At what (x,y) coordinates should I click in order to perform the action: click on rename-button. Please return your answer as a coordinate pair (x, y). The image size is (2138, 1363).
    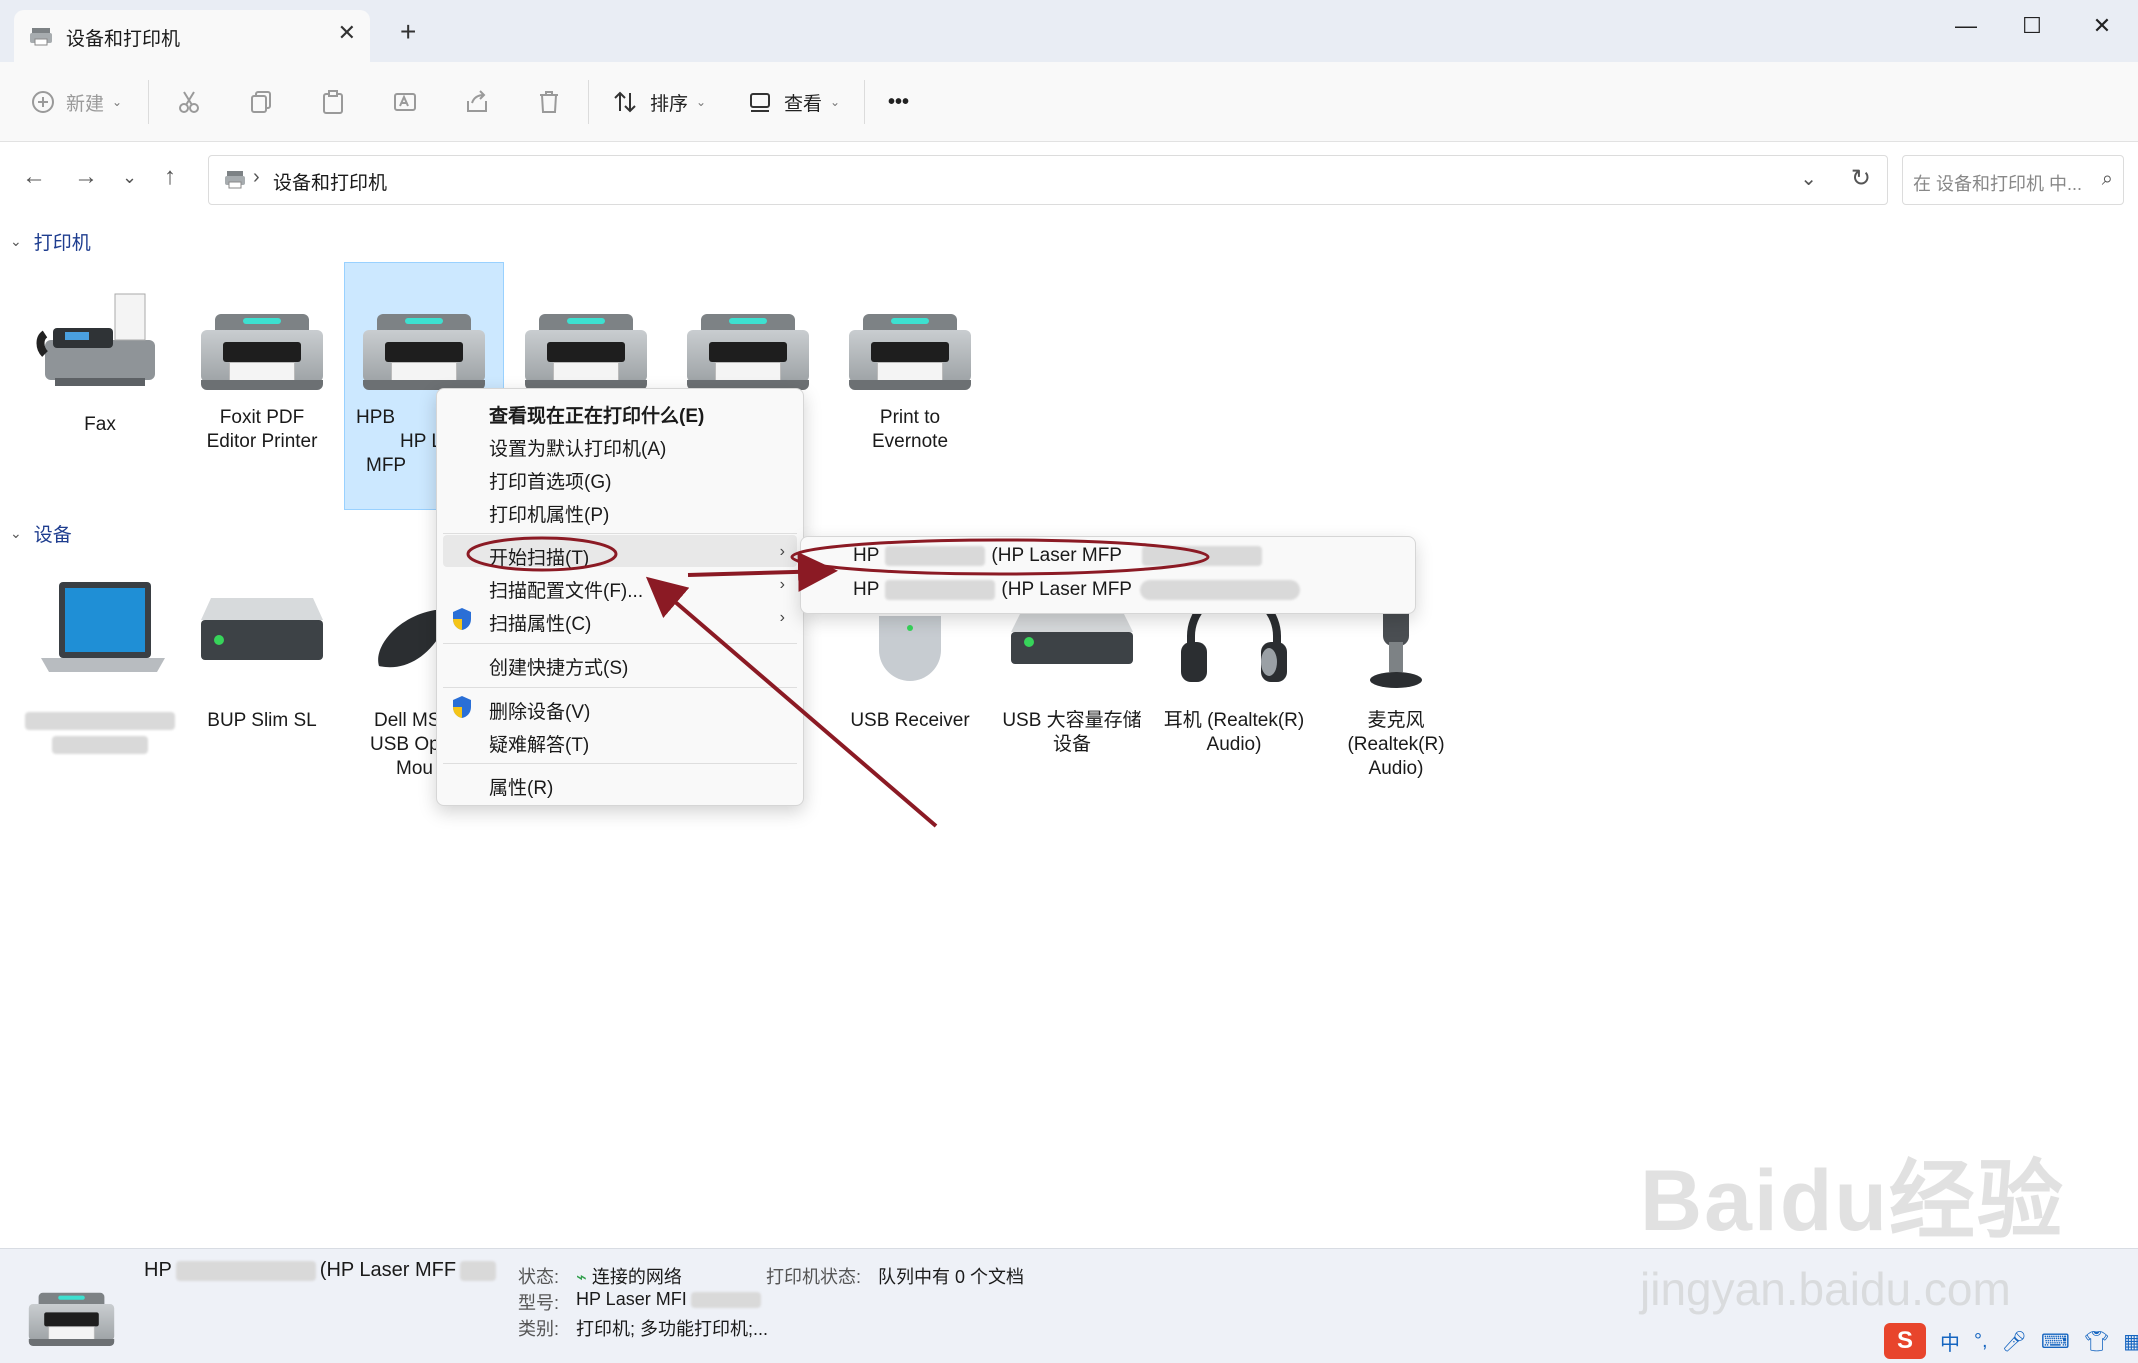
    Looking at the image, I should click on (405, 102).